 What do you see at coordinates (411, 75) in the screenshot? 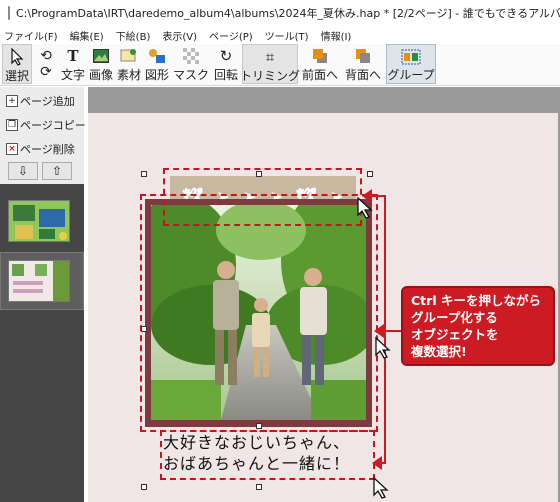
I see `group-tool-label: グループ` at bounding box center [411, 75].